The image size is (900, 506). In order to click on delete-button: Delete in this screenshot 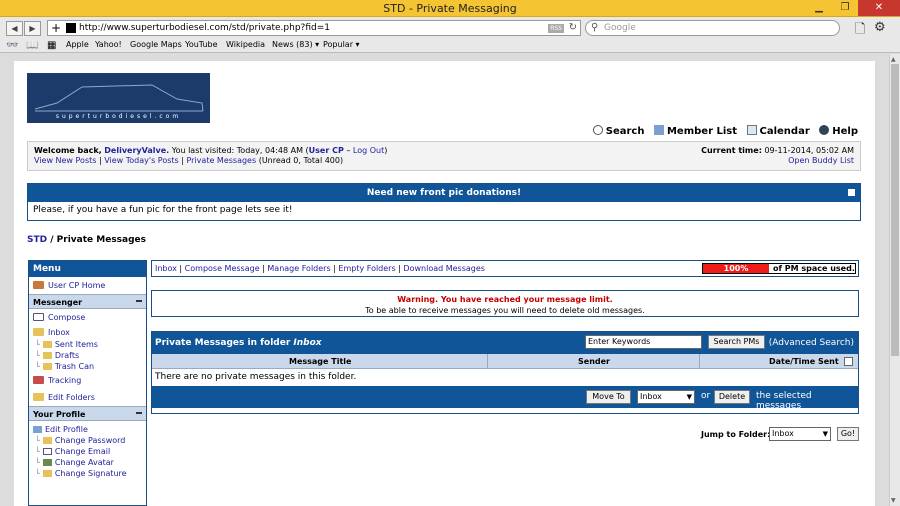, I will do `click(732, 397)`.